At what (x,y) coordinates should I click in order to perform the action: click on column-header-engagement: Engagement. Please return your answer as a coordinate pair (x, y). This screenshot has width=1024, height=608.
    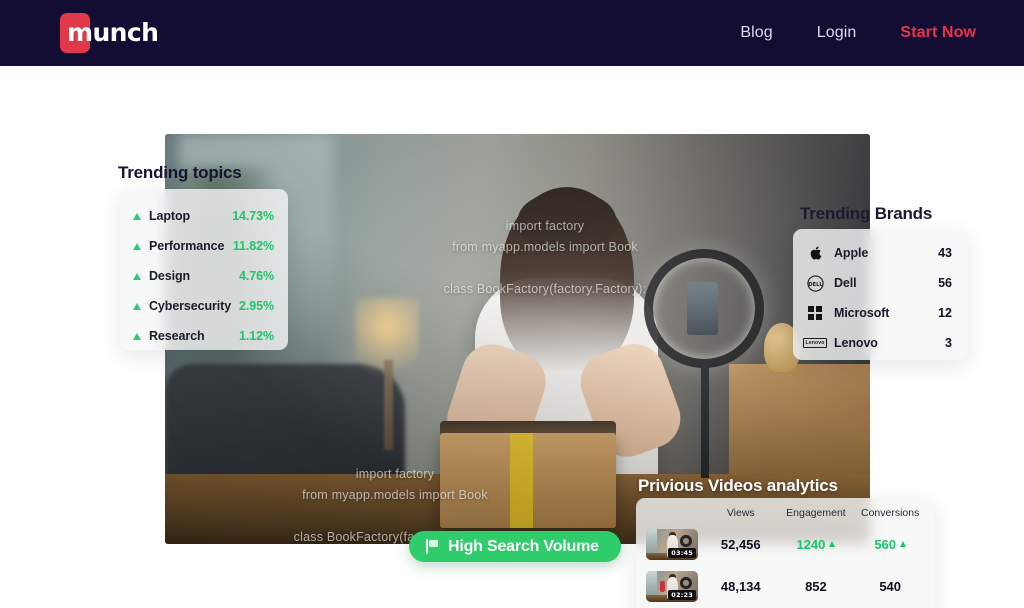
    Looking at the image, I should click on (816, 512).